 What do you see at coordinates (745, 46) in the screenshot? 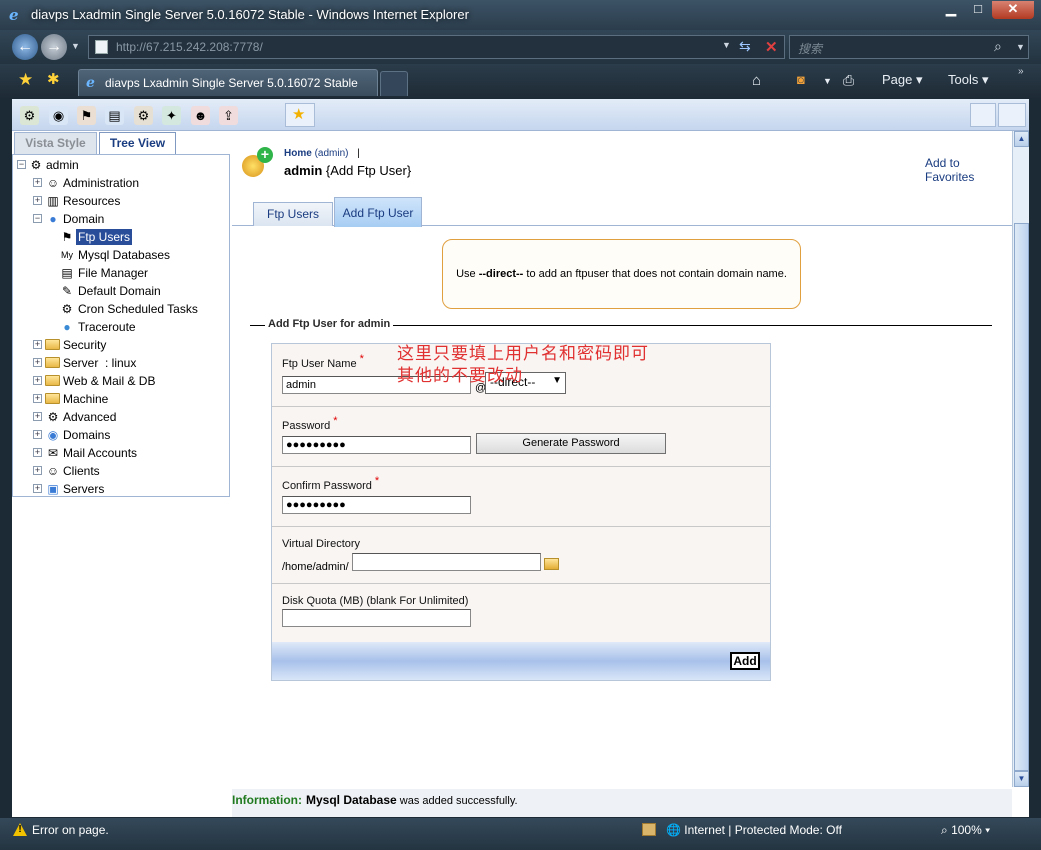
I see `refresh-icon: ⇆` at bounding box center [745, 46].